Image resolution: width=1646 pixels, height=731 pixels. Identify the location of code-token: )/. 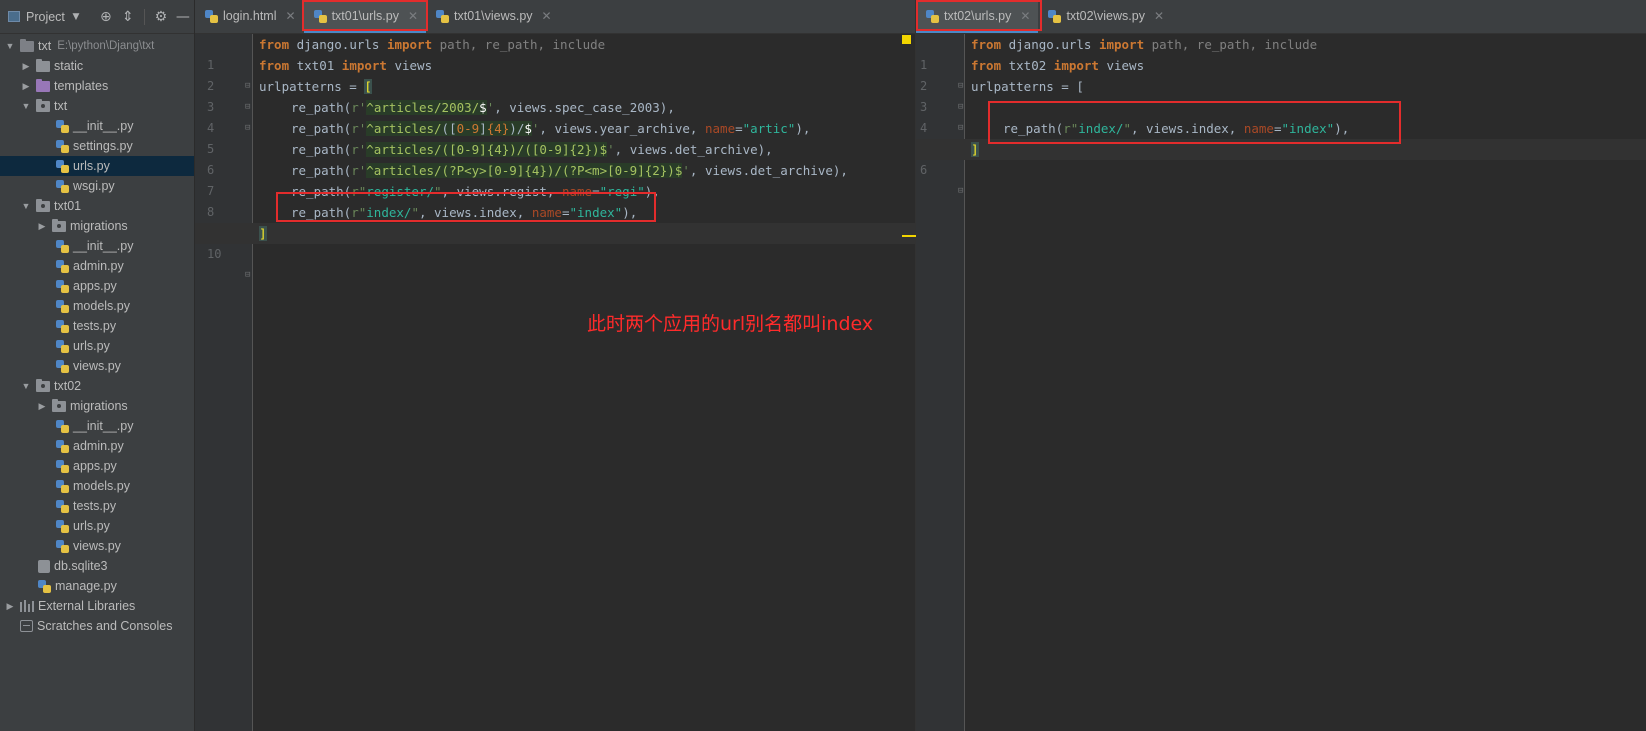
(517, 128).